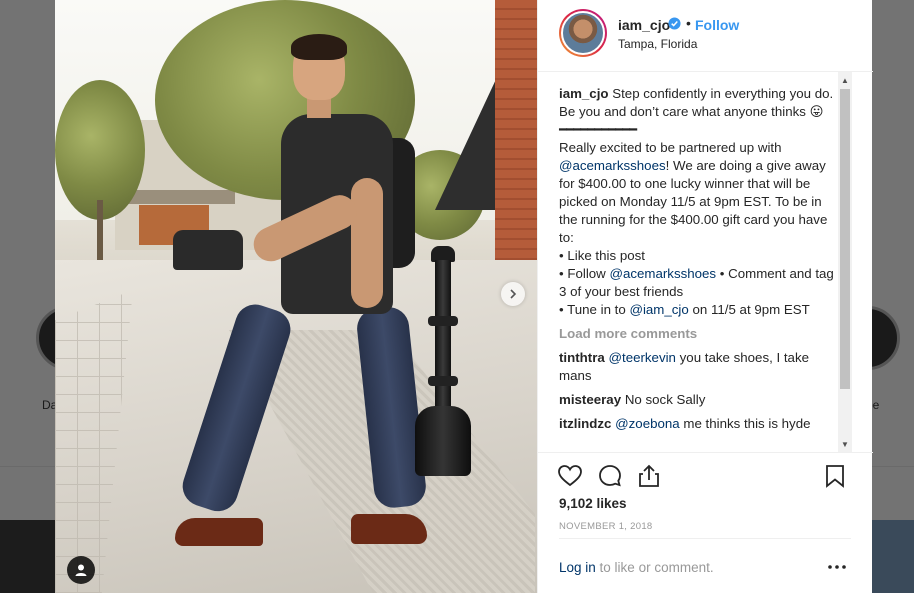 Image resolution: width=914 pixels, height=593 pixels. I want to click on comment-text: me thinks this is hyde, so click(745, 423).